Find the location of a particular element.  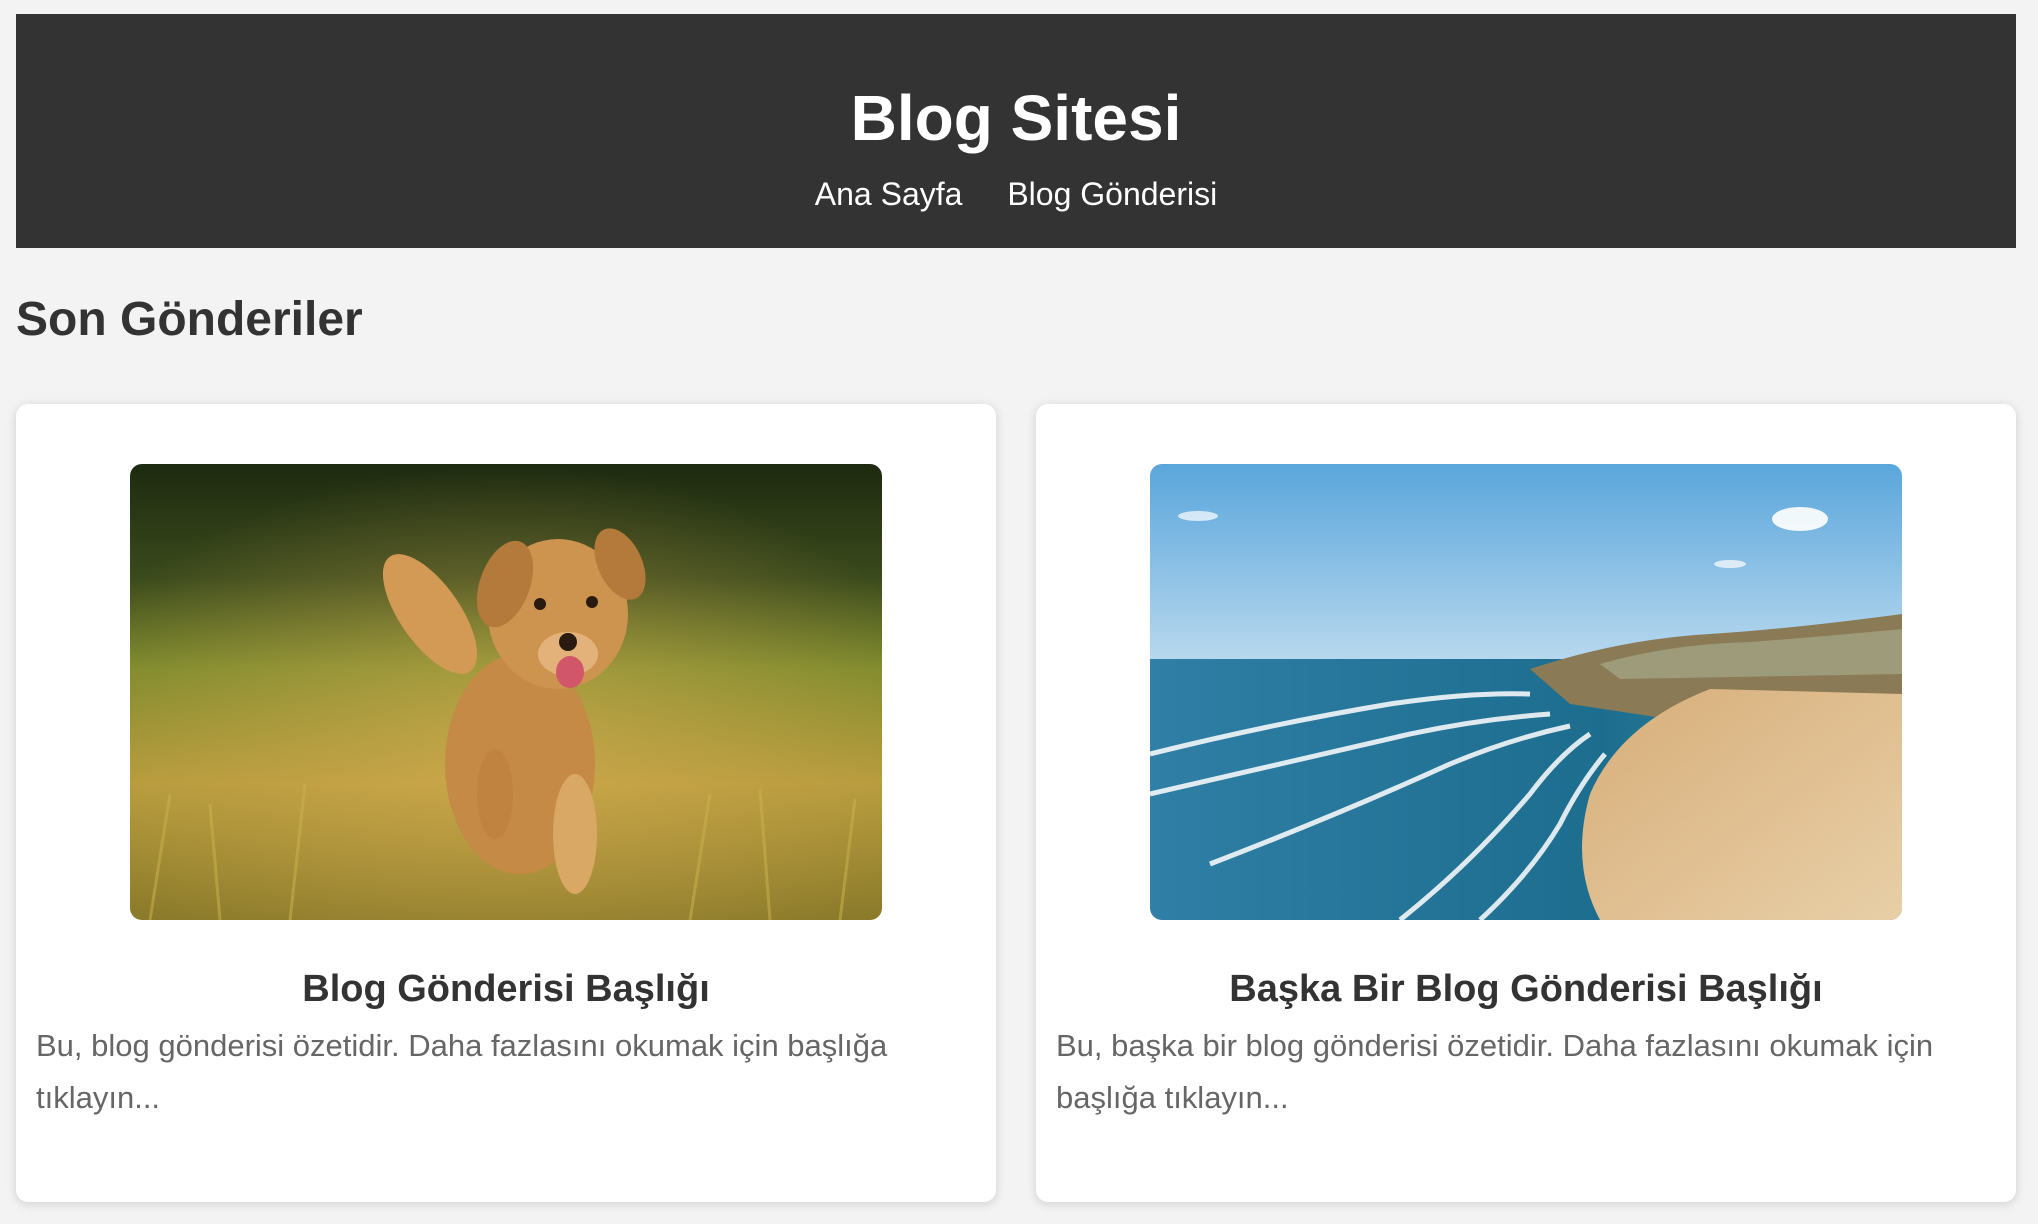

nav-link-blog-post: Blog Gönderisi is located at coordinates (1112, 194).